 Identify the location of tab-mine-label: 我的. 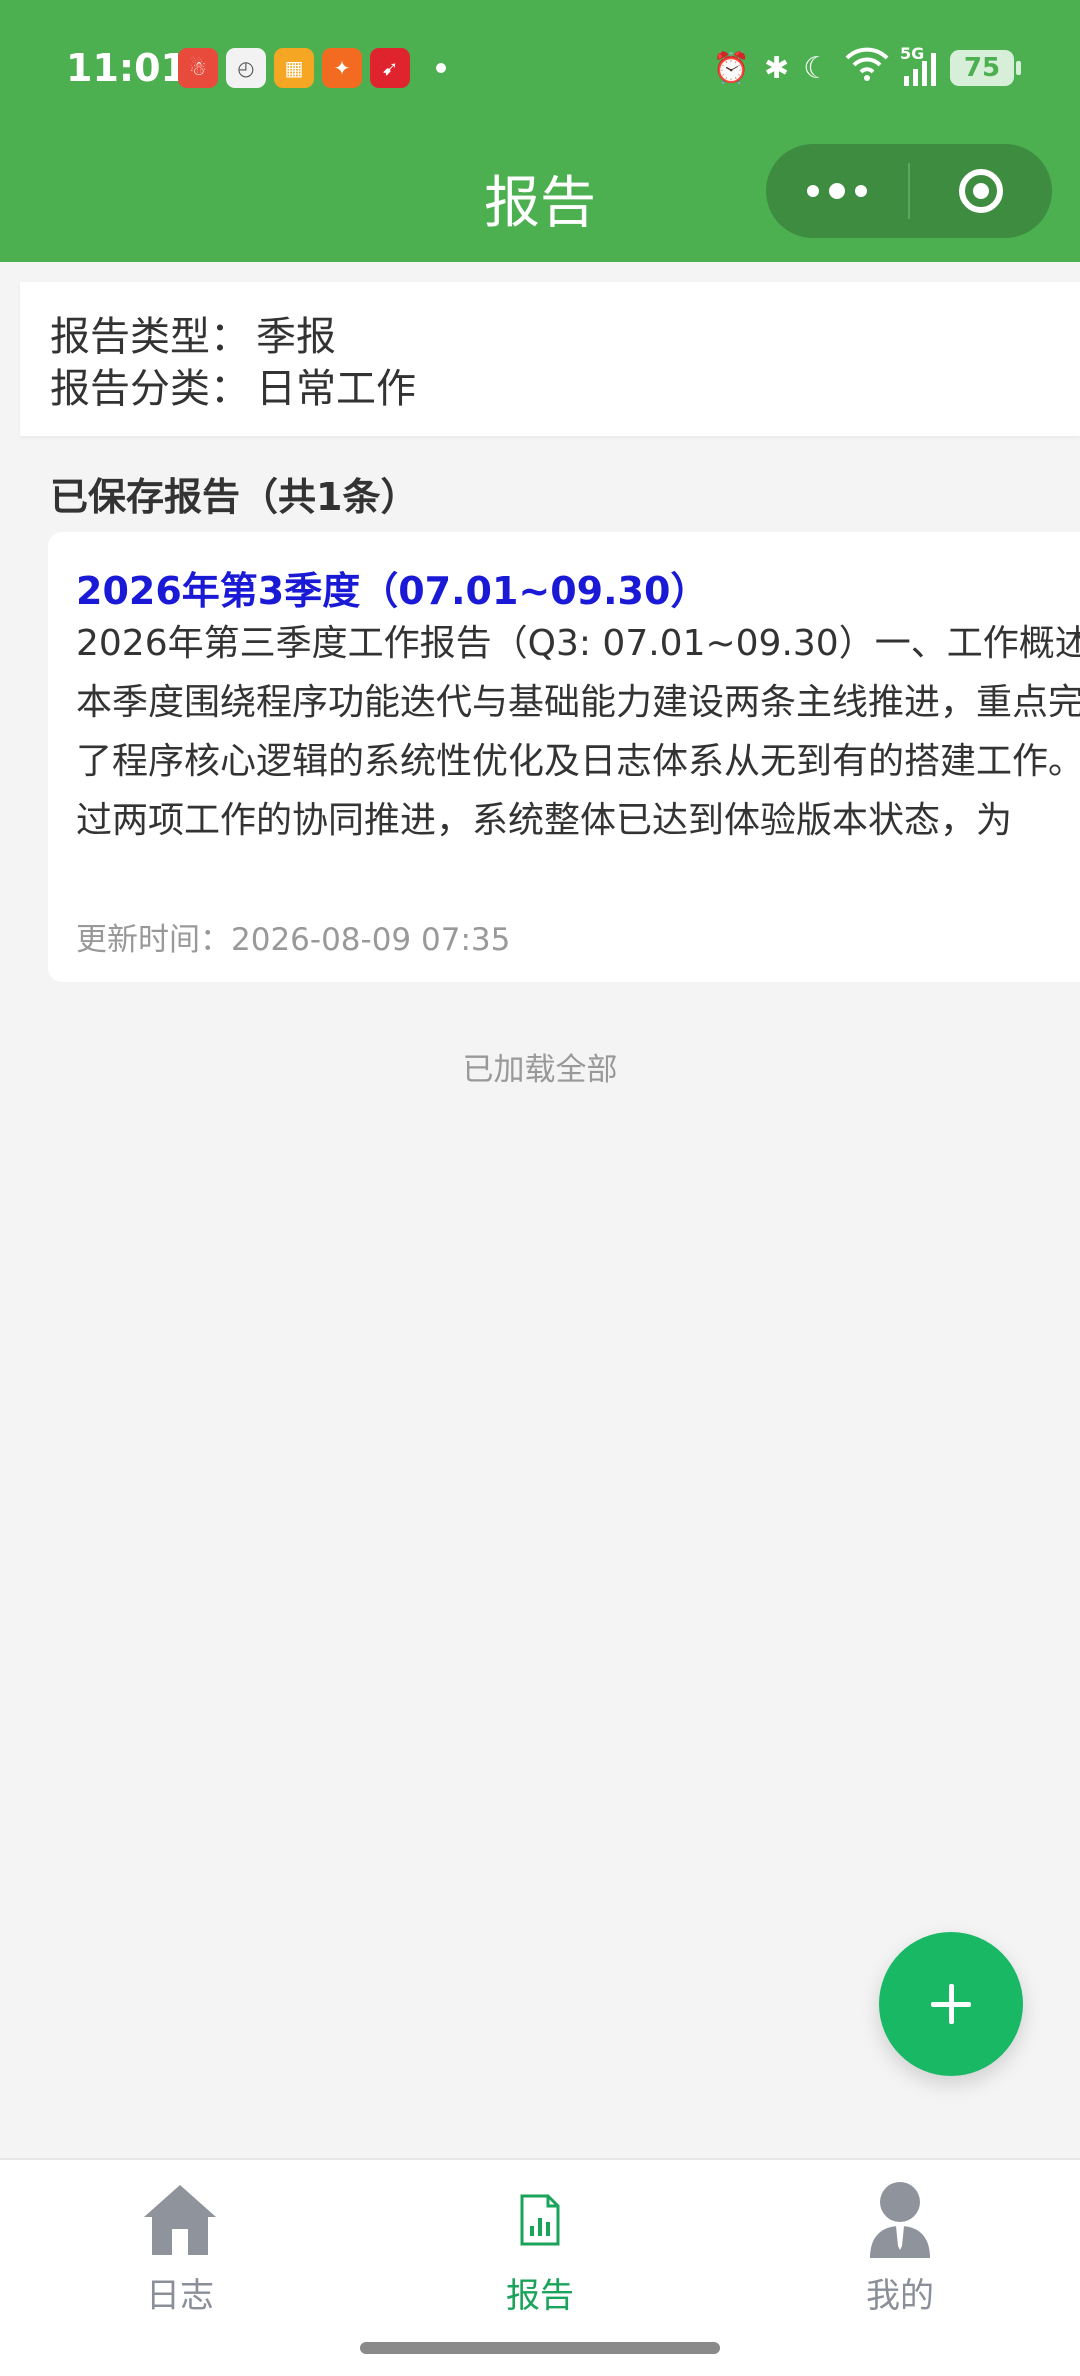
(900, 2296).